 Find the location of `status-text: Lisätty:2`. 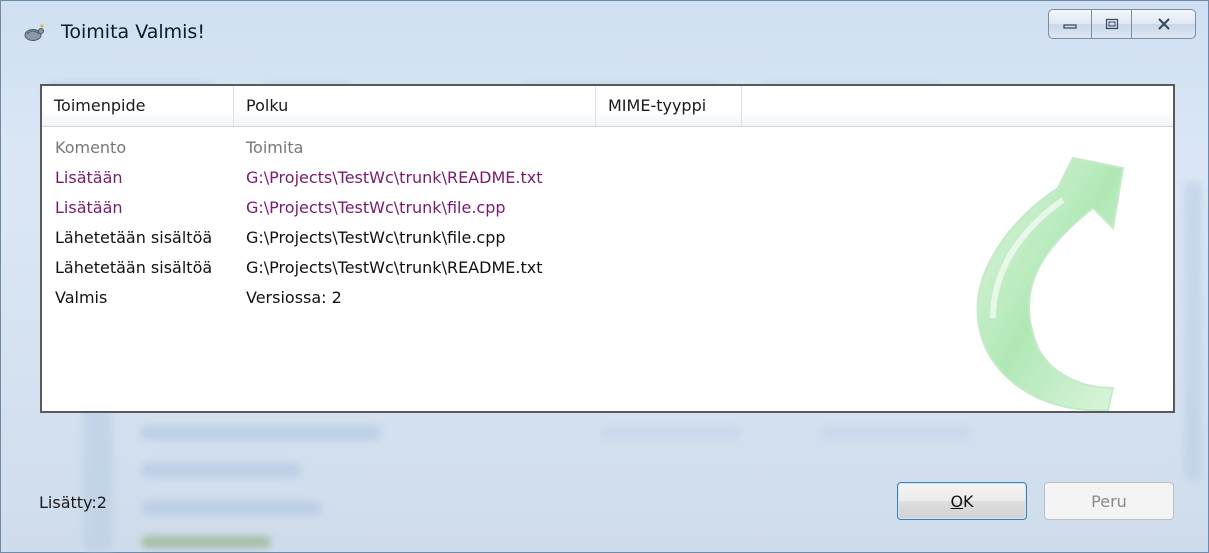

status-text: Lisätty:2 is located at coordinates (73, 502).